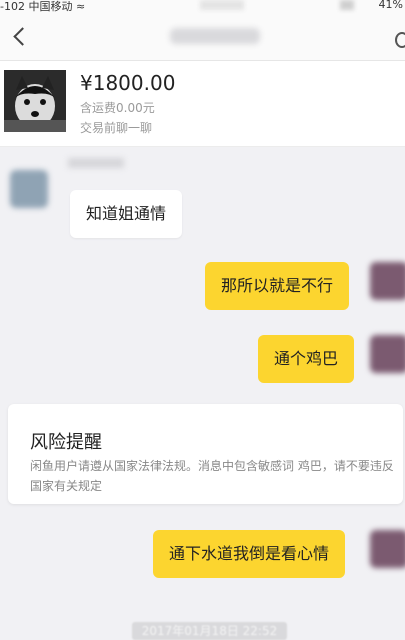  Describe the element at coordinates (35, 101) in the screenshot. I see `product-thumbnail` at that location.